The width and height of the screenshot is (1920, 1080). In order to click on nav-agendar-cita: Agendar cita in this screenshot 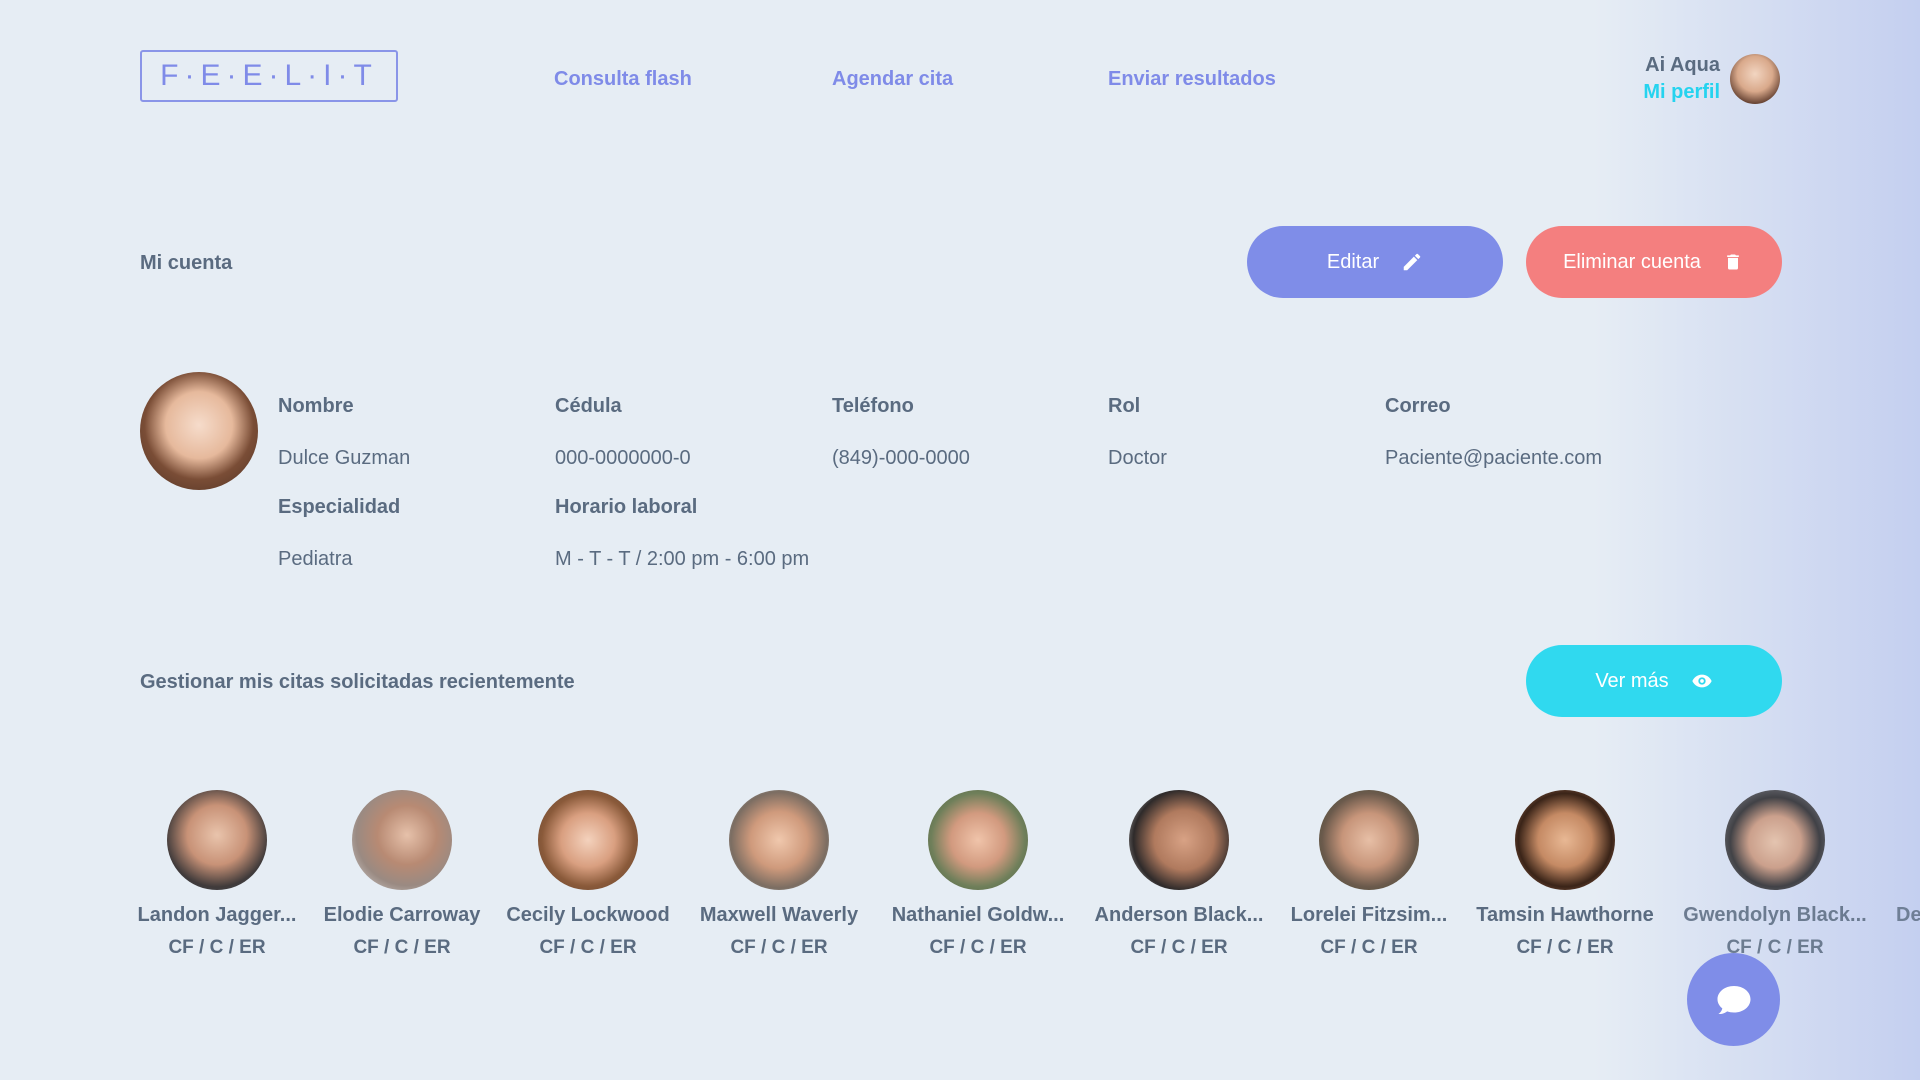, I will do `click(892, 79)`.